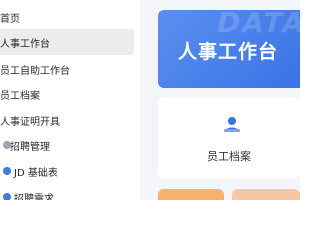 The width and height of the screenshot is (320, 240). I want to click on sidebar-item-employee-archive: 员工档案, so click(67, 94).